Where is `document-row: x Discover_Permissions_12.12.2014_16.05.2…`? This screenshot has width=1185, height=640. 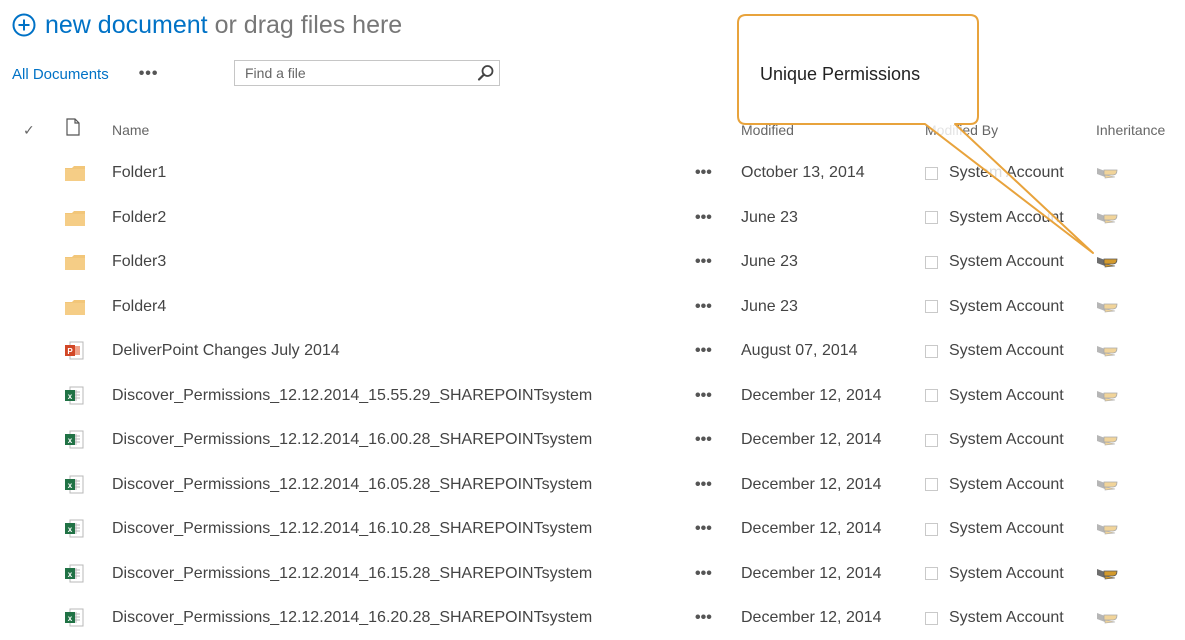 document-row: x Discover_Permissions_12.12.2014_16.05.2… is located at coordinates (592, 485).